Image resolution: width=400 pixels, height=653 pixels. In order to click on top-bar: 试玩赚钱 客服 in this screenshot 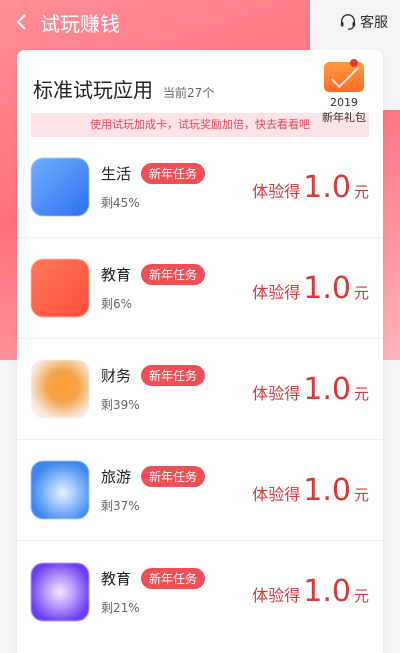, I will do `click(200, 22)`.